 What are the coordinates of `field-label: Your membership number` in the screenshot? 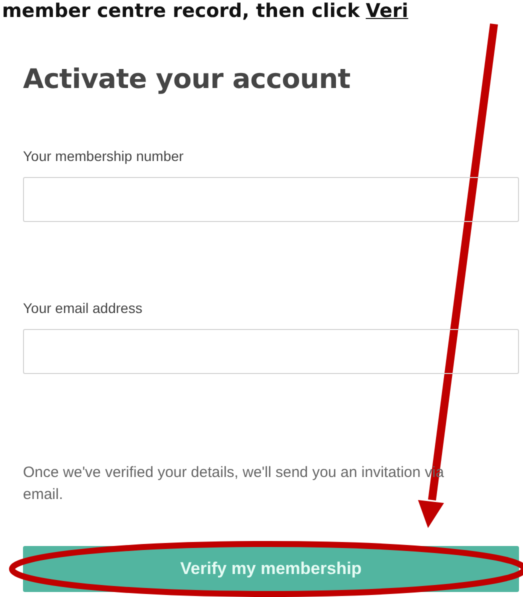 It's located at (104, 156).